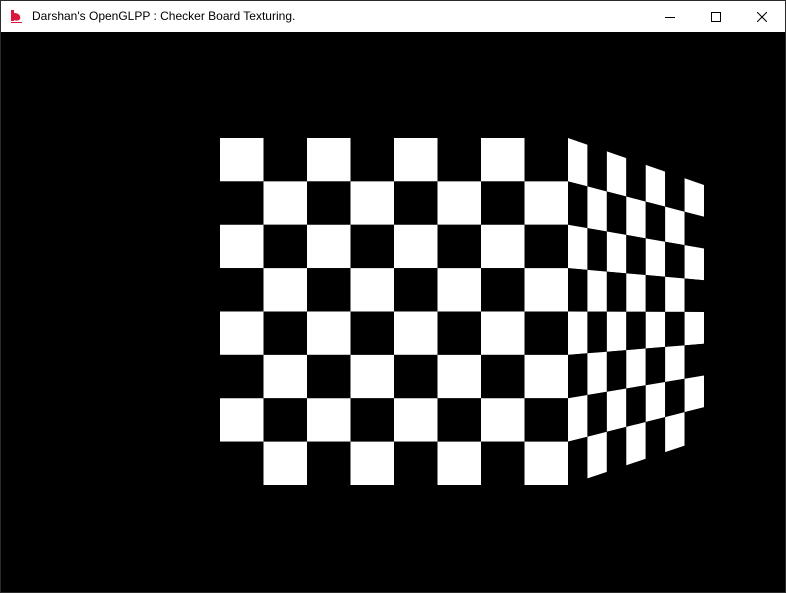 The width and height of the screenshot is (786, 593). Describe the element at coordinates (670, 16) in the screenshot. I see `minimize-button` at that location.